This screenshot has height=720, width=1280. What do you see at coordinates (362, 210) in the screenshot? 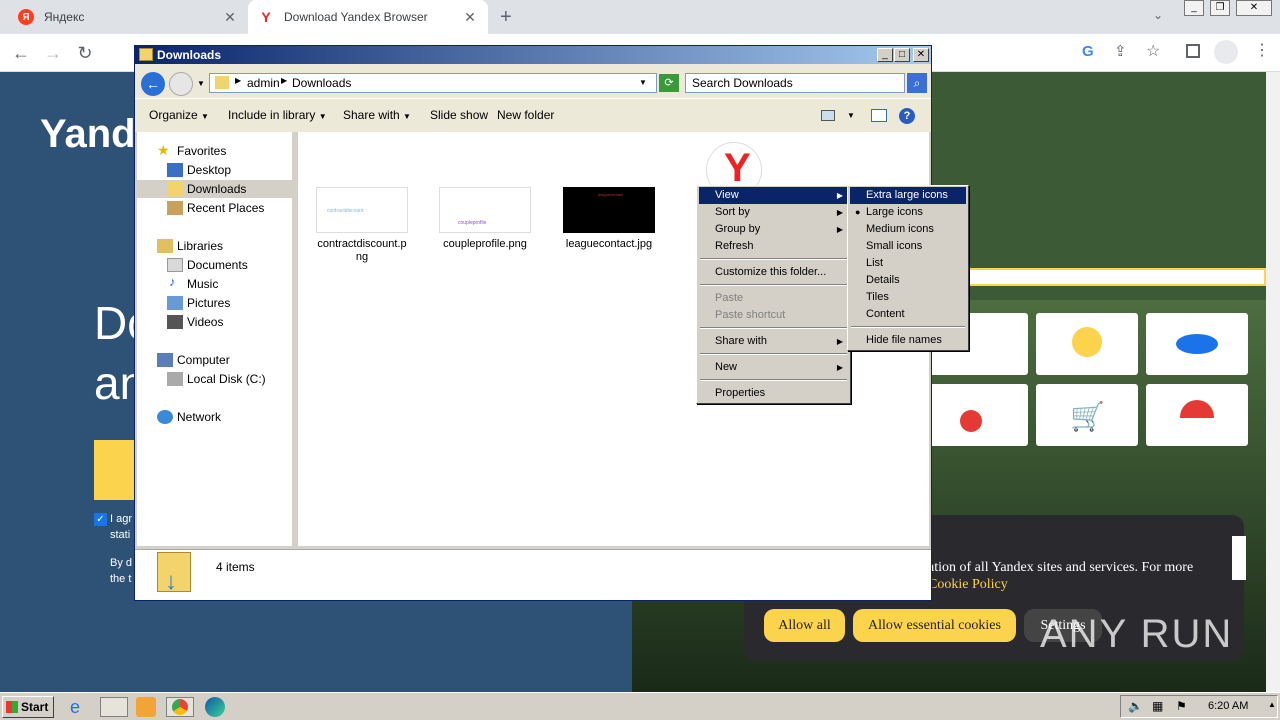
I see `file-thumbnail: contractdiscount` at bounding box center [362, 210].